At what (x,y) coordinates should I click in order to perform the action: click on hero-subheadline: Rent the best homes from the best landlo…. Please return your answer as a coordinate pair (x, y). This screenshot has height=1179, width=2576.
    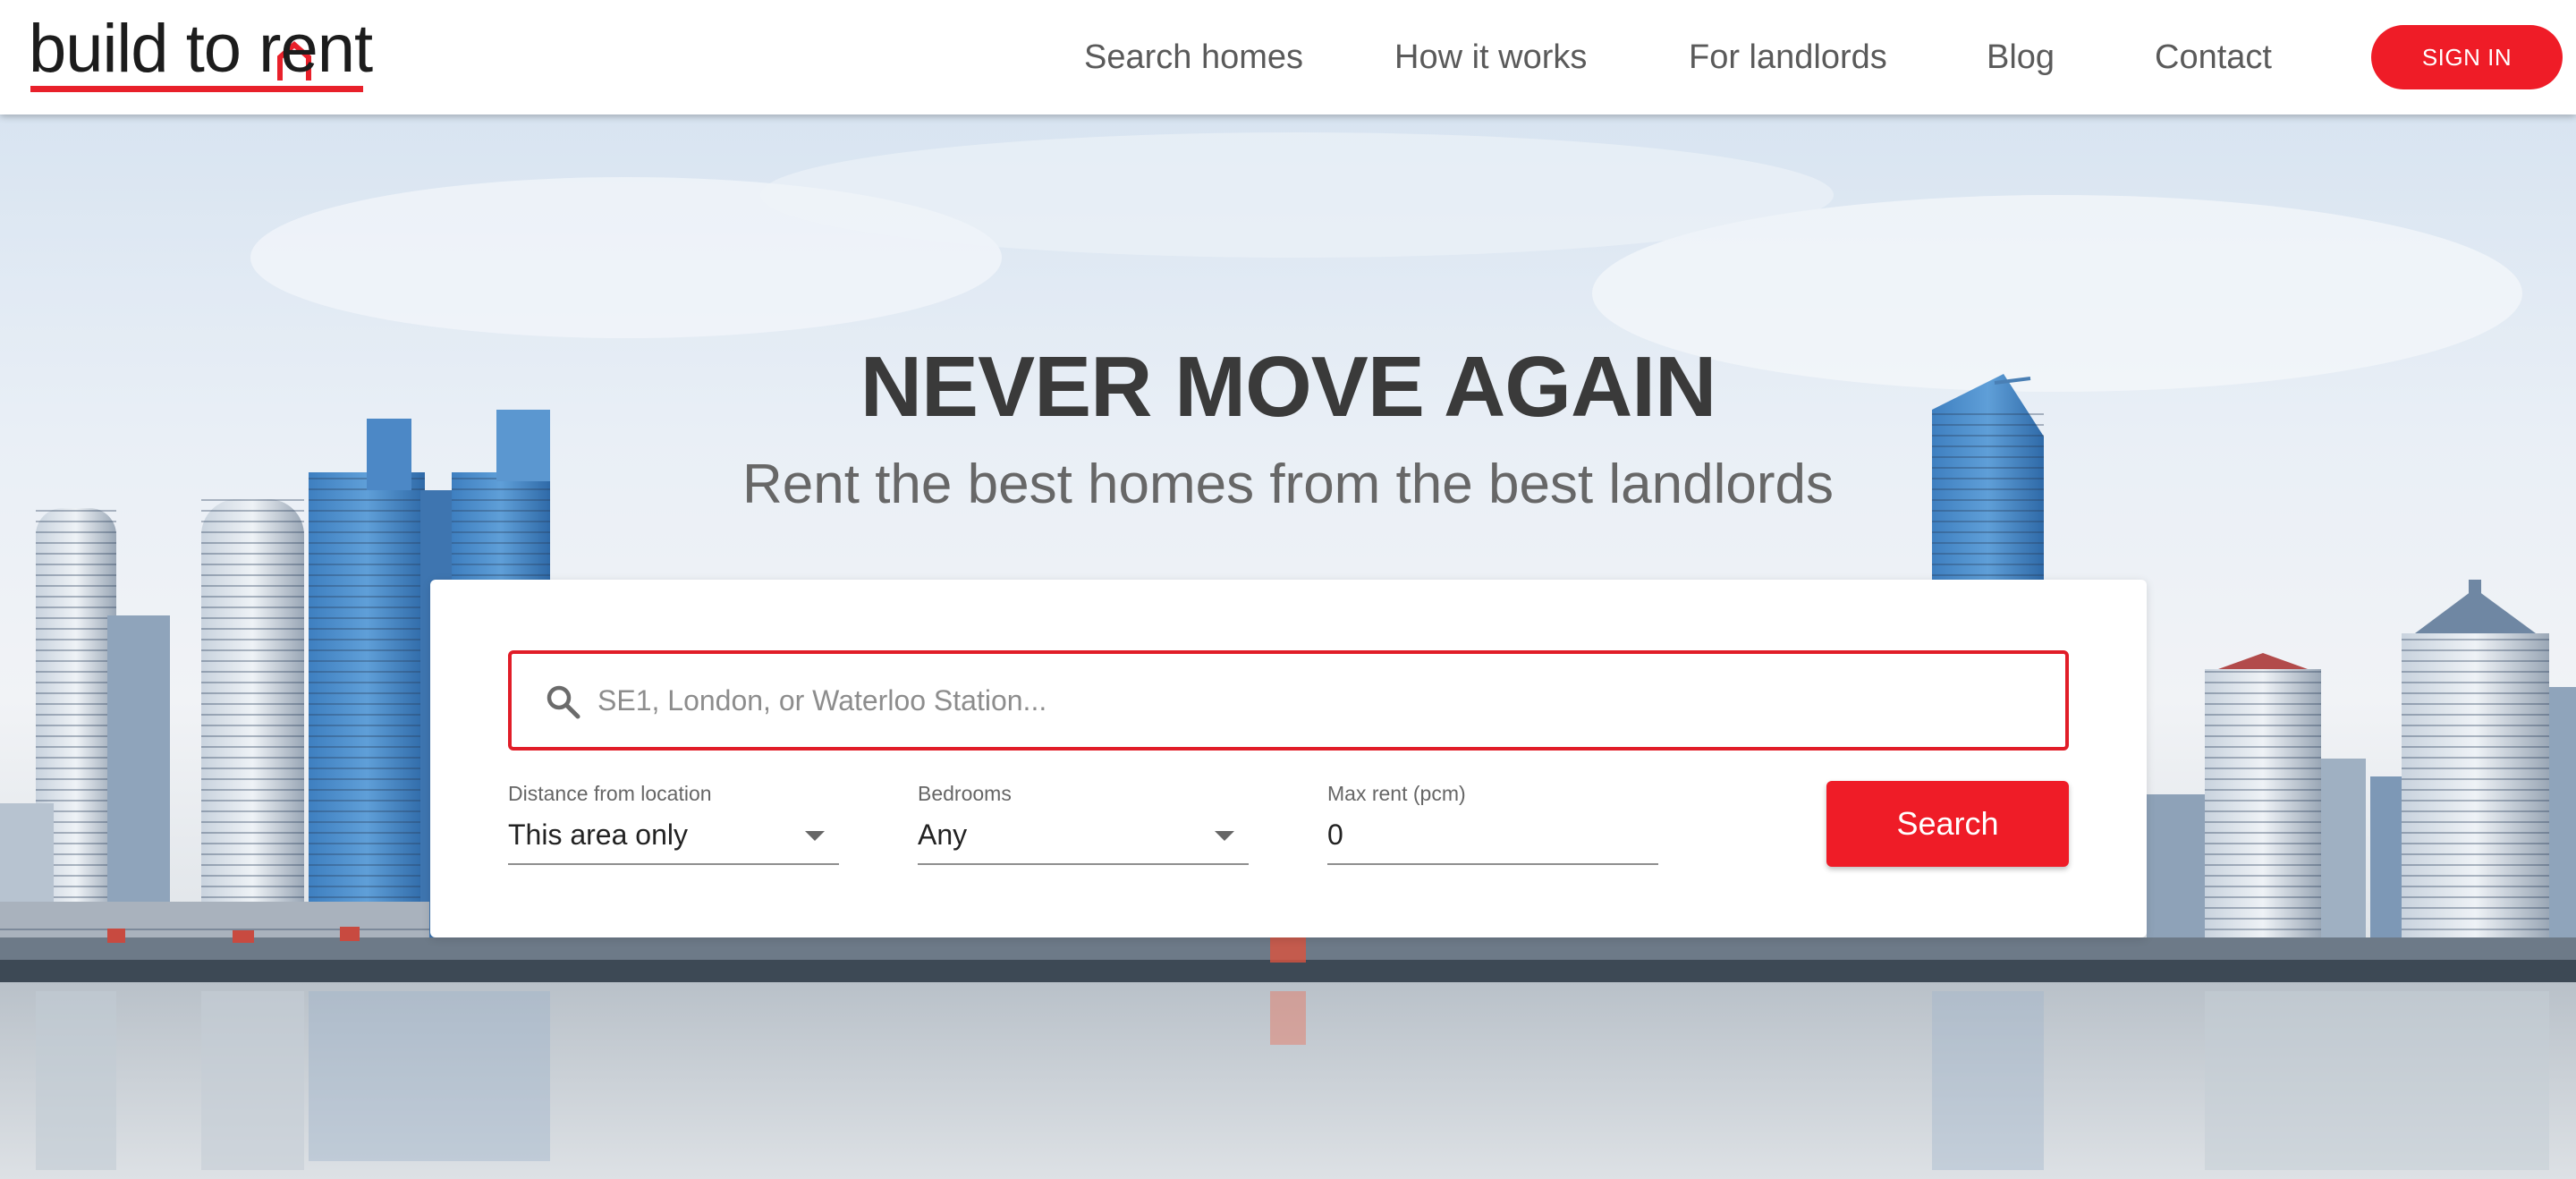
    Looking at the image, I should click on (1288, 485).